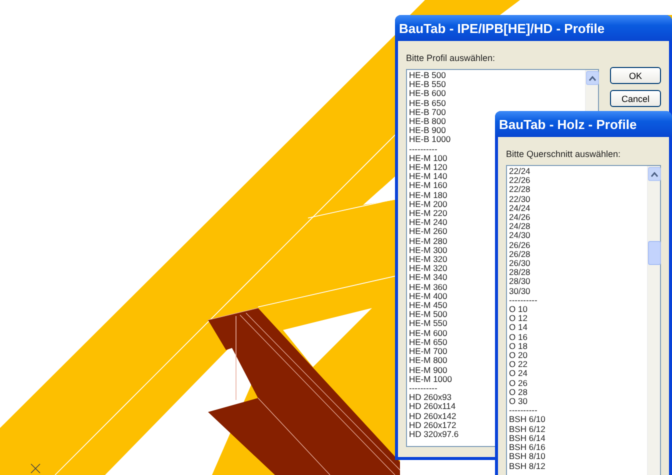  I want to click on prompt-label: Bitte Querschnitt auswählen:, so click(564, 154).